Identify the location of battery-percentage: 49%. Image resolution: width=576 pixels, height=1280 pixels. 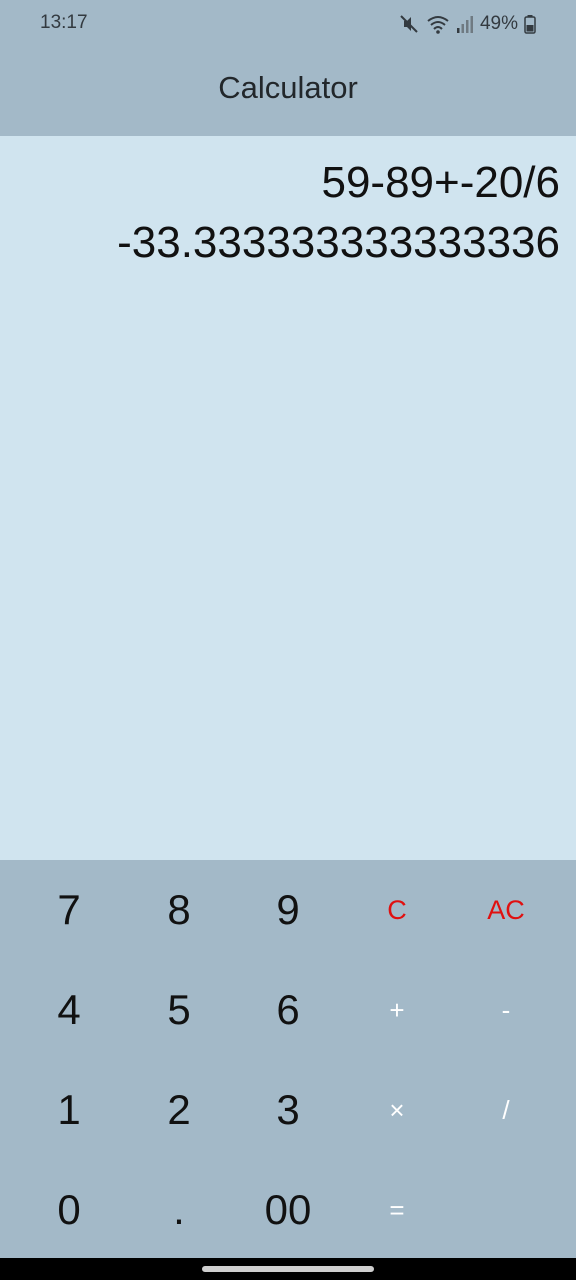
(498, 23).